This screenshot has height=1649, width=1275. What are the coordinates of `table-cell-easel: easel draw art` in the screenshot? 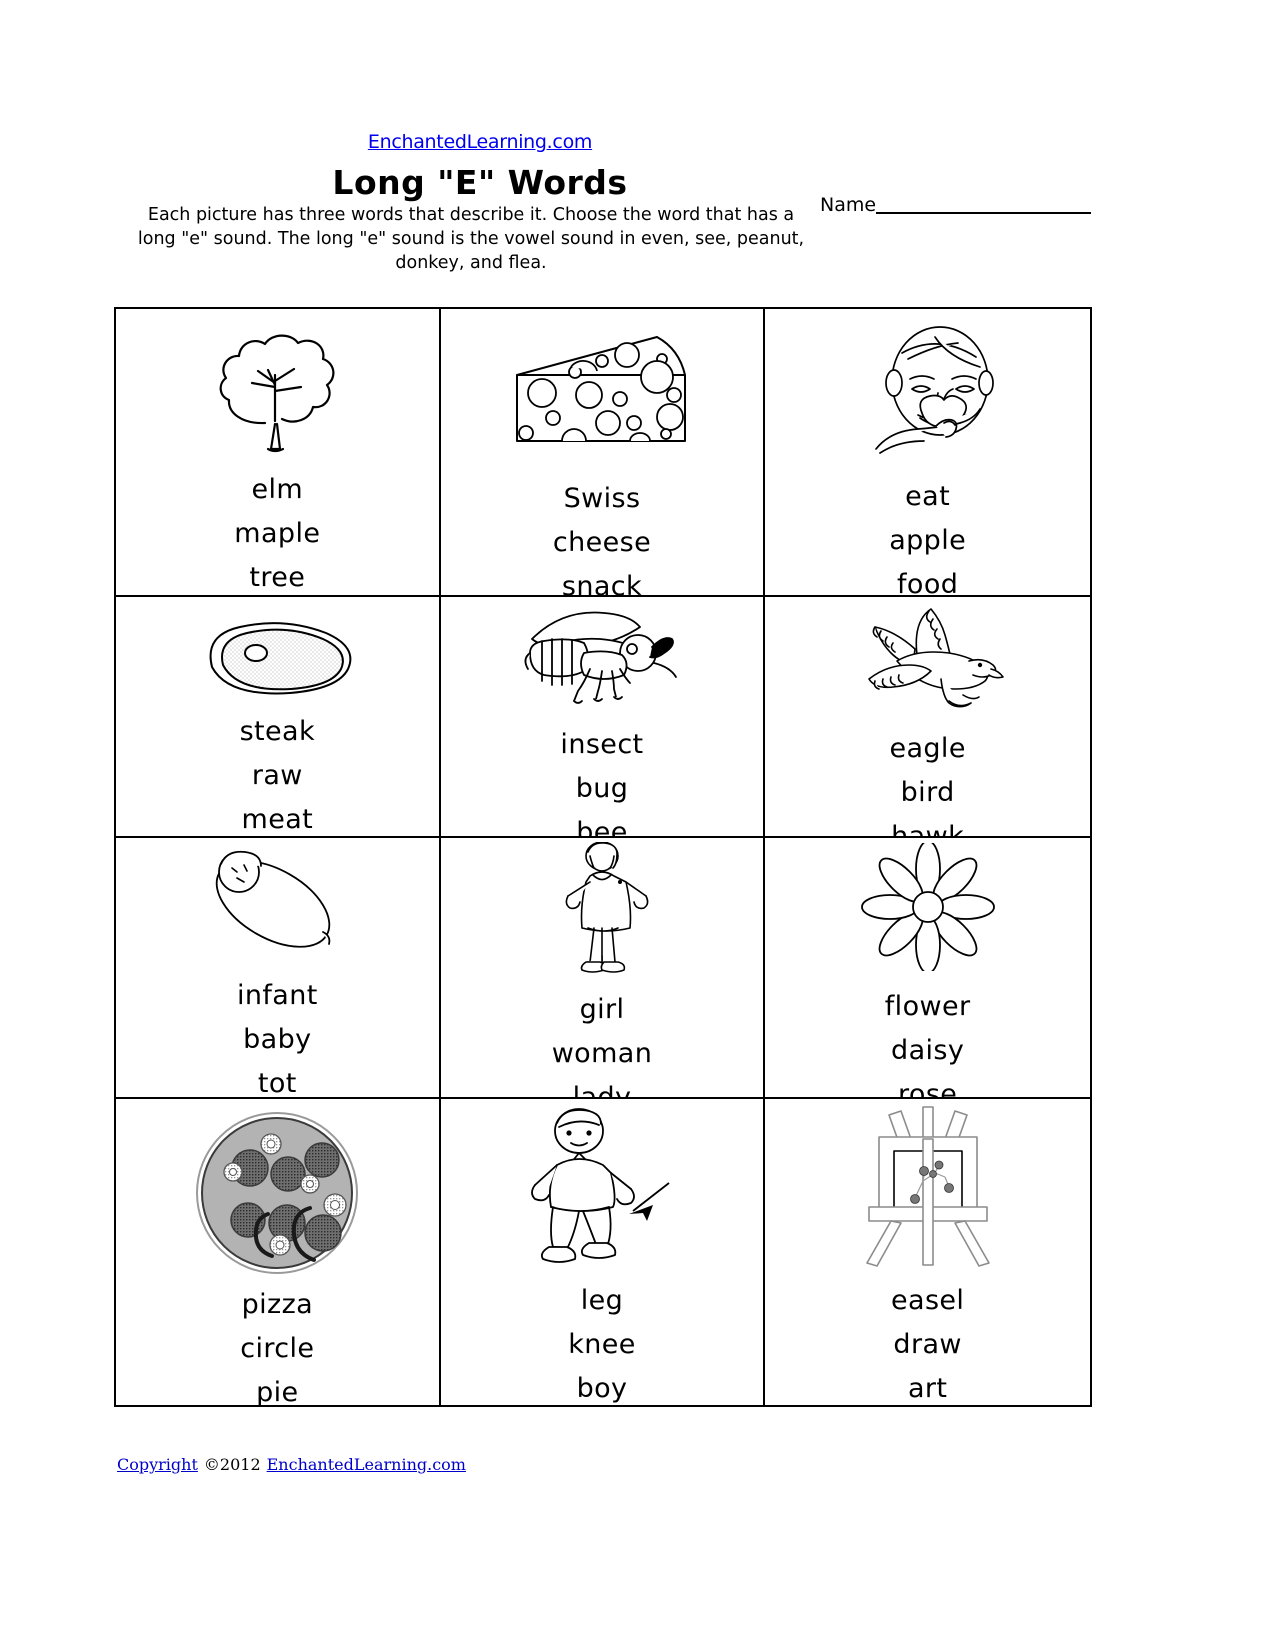 It's located at (927, 1253).